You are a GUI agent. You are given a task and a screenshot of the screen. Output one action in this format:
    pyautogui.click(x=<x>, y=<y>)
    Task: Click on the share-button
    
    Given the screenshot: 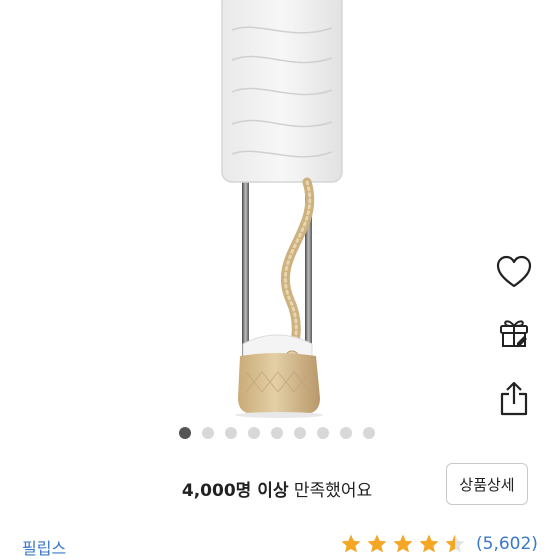 What is the action you would take?
    pyautogui.click(x=514, y=399)
    